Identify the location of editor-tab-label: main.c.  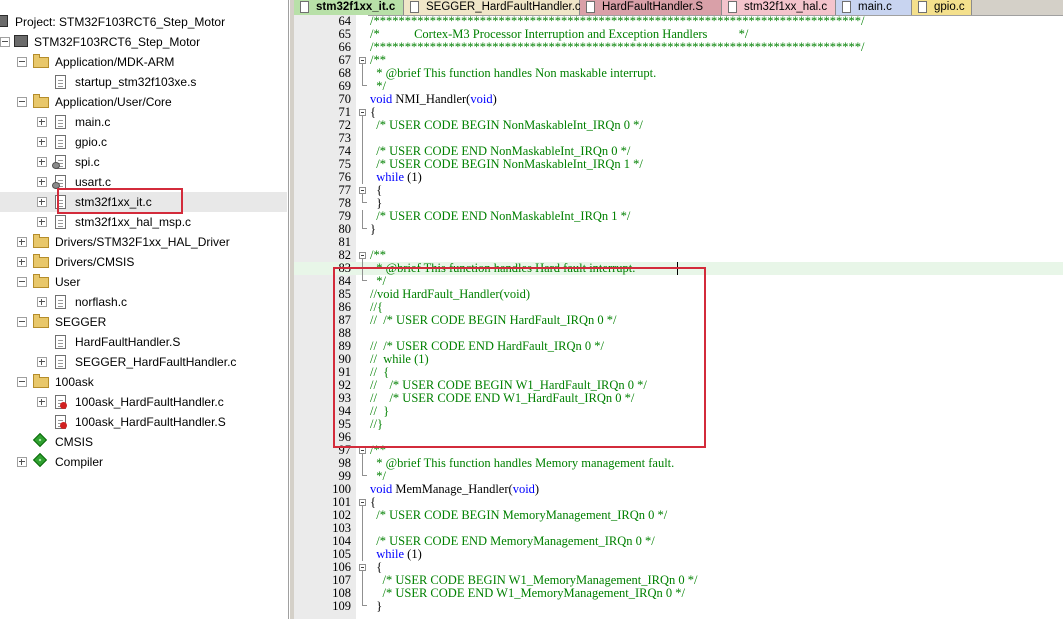
(875, 7).